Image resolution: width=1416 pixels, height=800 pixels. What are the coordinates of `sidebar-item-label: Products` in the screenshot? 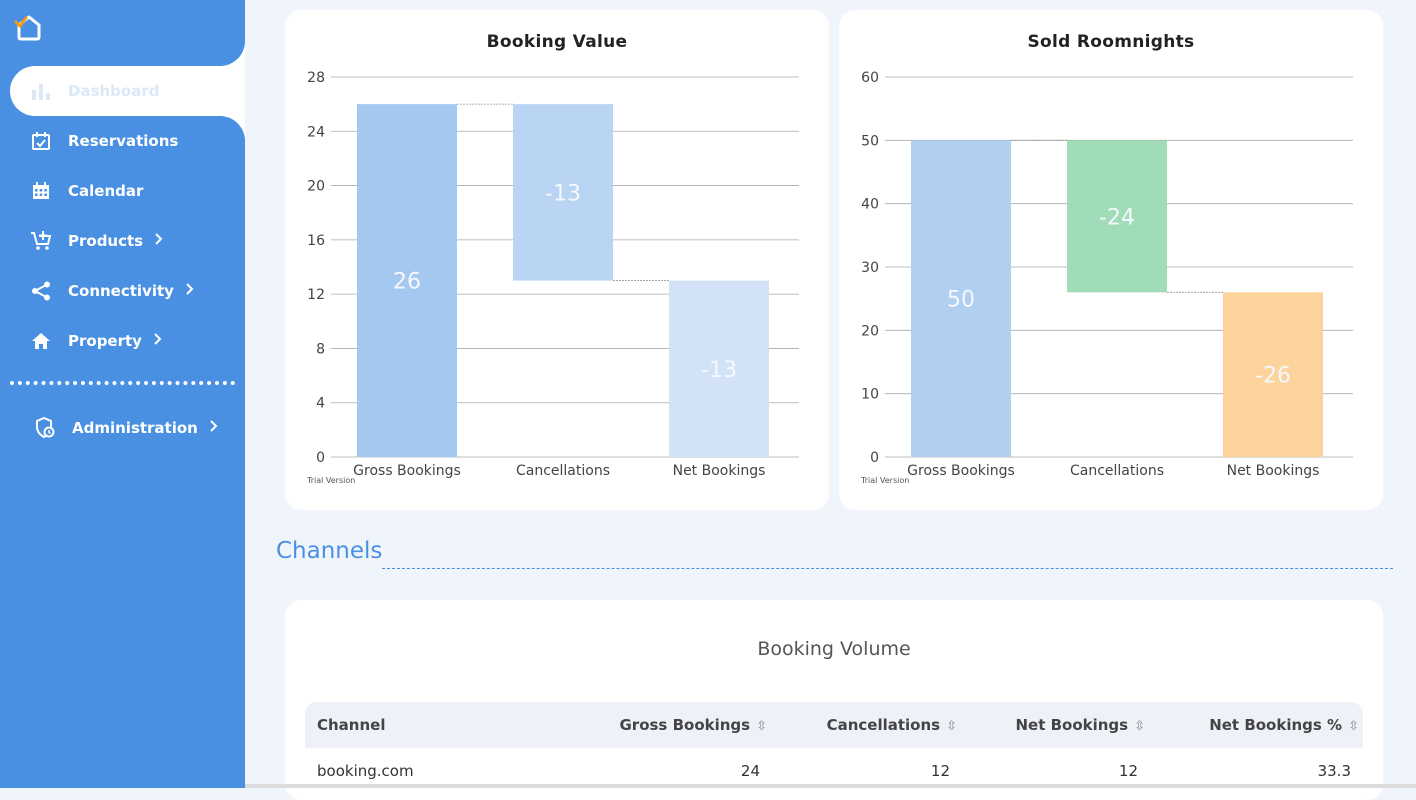 It's located at (106, 241).